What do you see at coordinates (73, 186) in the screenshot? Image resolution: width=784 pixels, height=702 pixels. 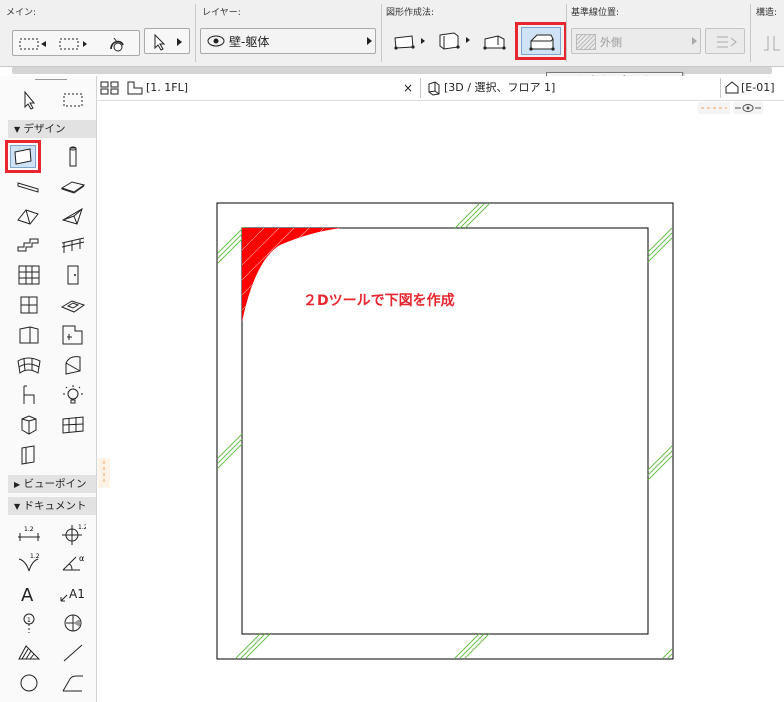 I see `slab-tool` at bounding box center [73, 186].